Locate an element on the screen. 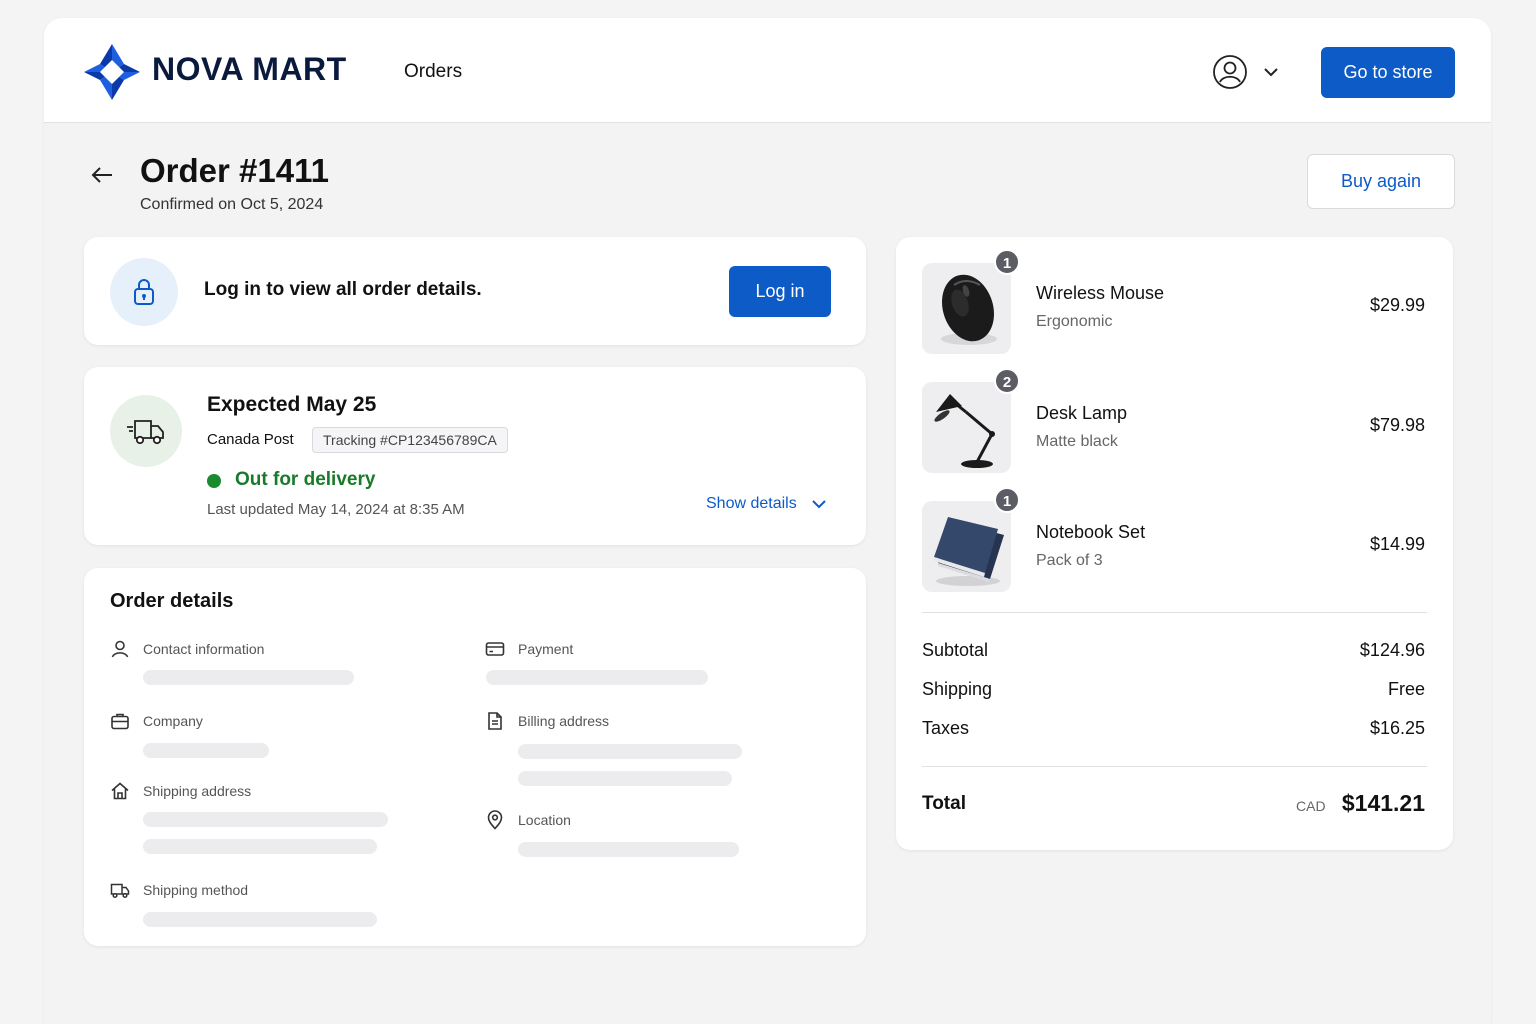  total-label: Total is located at coordinates (944, 803).